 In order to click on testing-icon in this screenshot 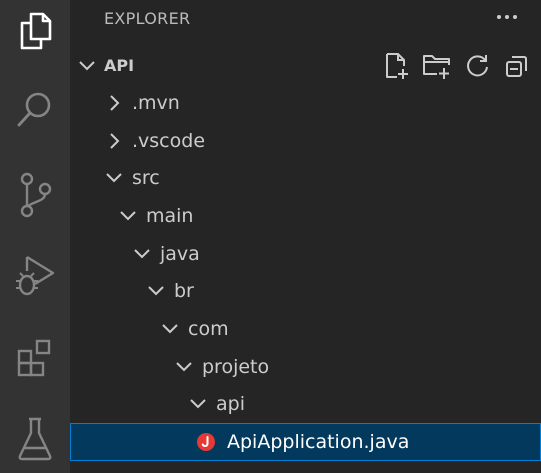, I will do `click(35, 439)`.